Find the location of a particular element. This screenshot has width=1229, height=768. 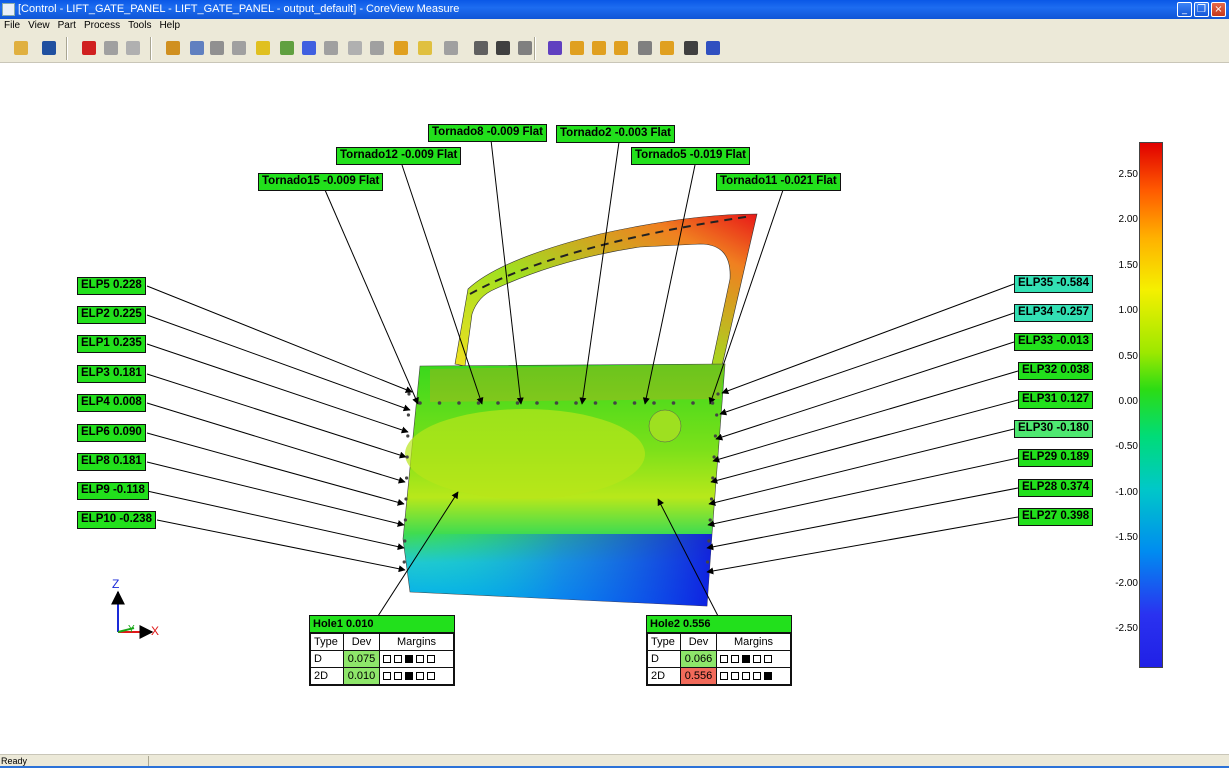

row-type: D is located at coordinates (664, 659).